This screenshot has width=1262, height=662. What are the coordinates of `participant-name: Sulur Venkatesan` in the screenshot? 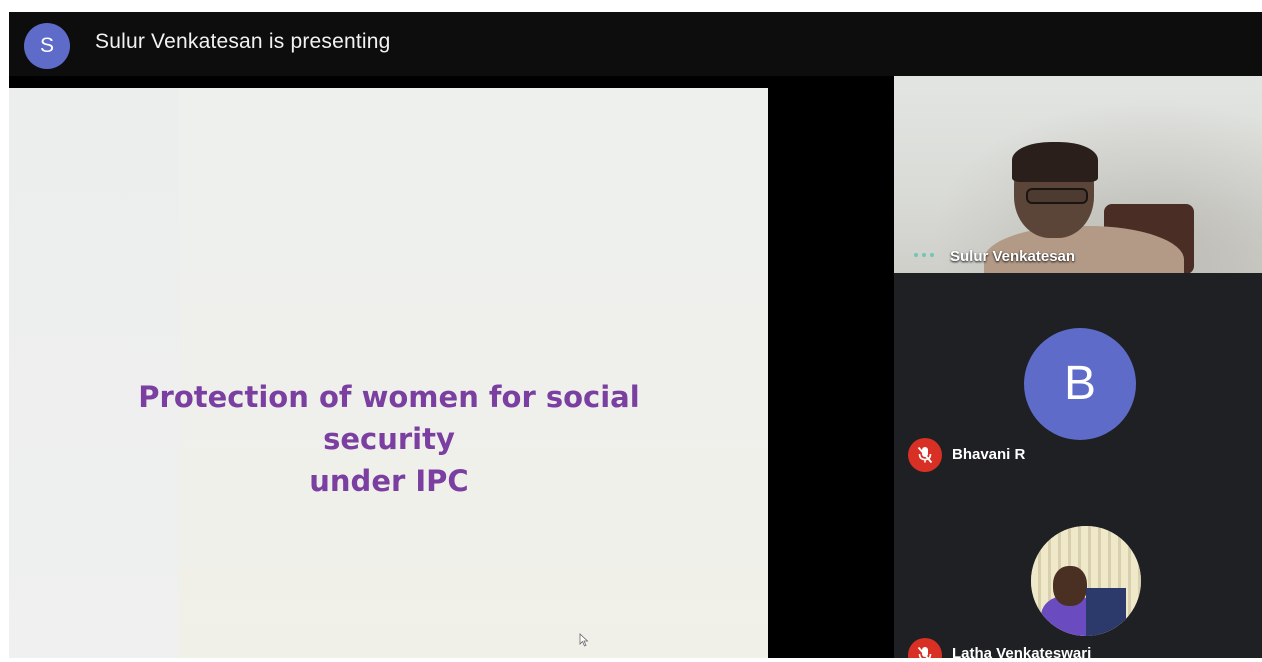 It's located at (1013, 256).